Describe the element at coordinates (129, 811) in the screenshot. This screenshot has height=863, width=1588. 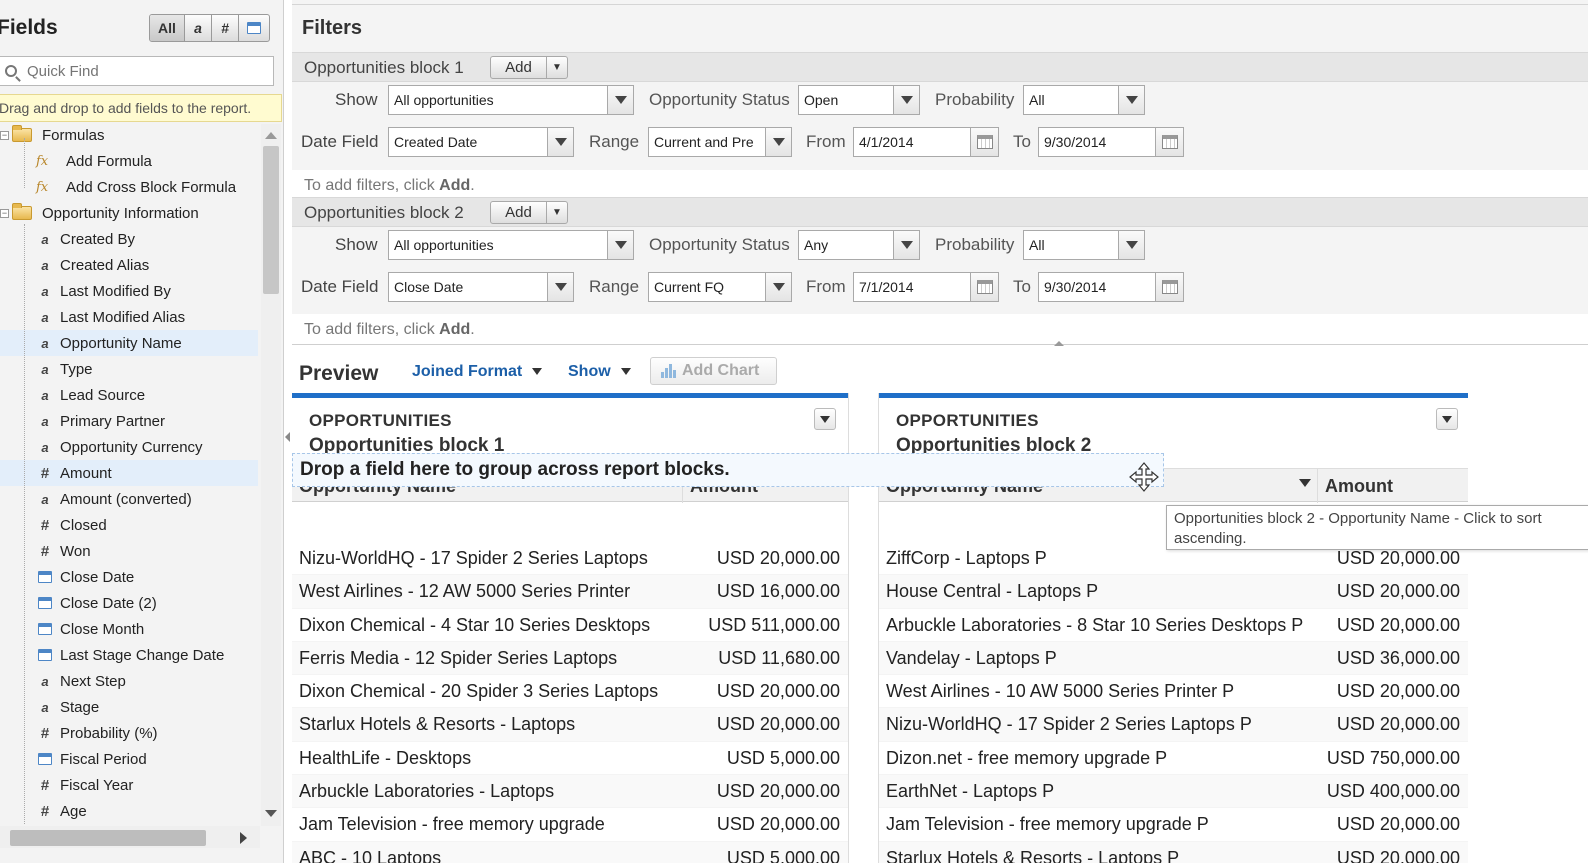
I see `tree-item: # Age` at that location.